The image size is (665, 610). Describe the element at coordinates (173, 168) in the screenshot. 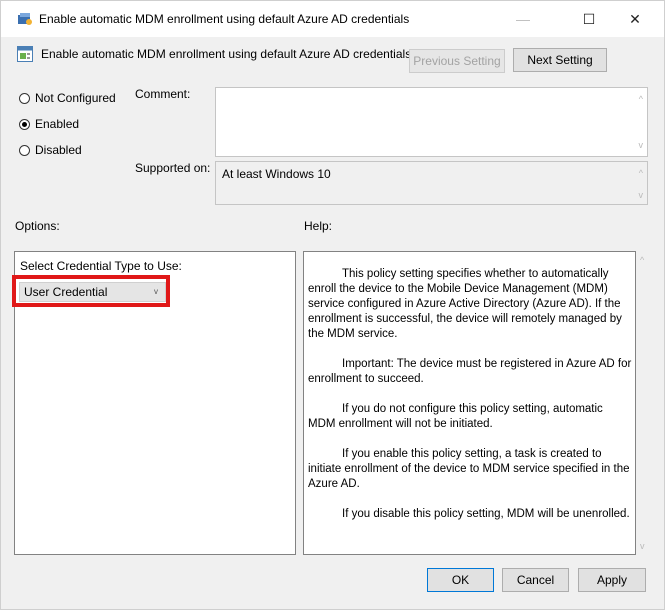

I see `supported-on-label: Supported on:` at that location.